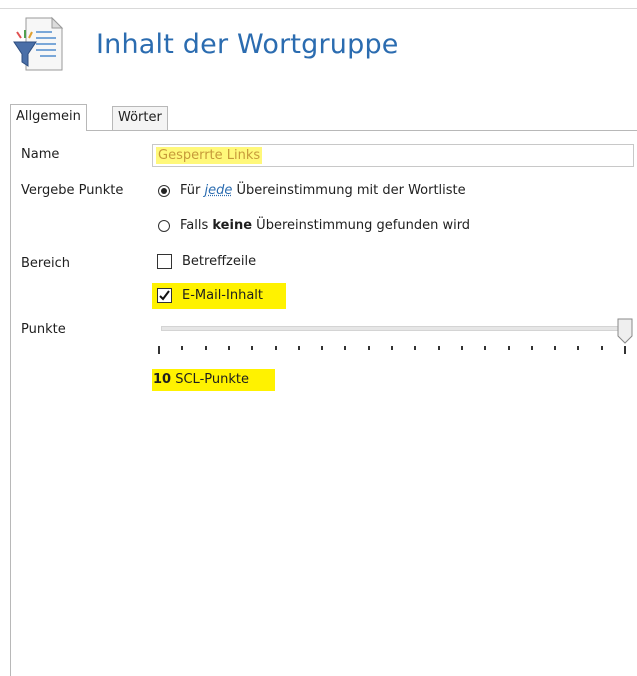 Image resolution: width=637 pixels, height=676 pixels. I want to click on radio-jede-prefix: Für, so click(192, 190).